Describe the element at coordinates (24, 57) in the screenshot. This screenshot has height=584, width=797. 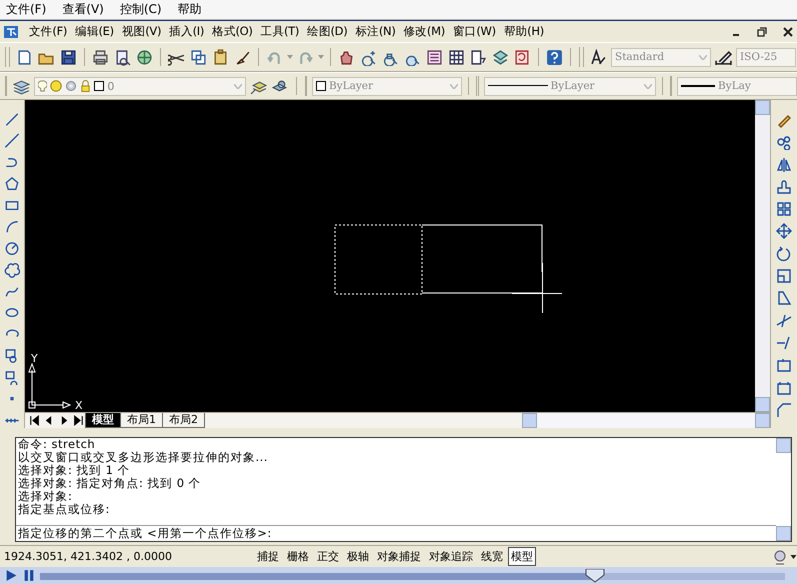
I see `new-file-icon` at that location.